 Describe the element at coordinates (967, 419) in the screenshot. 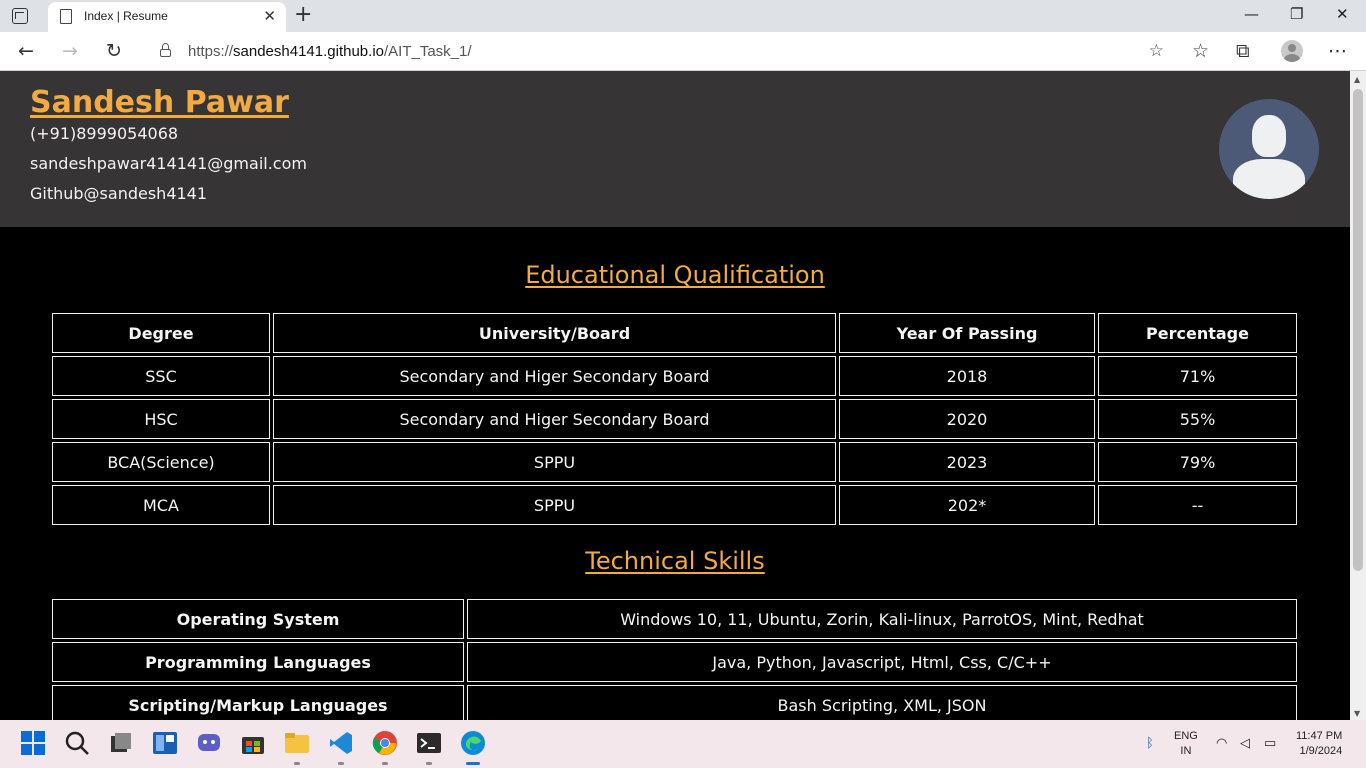

I see `table-cell: 2020` at that location.